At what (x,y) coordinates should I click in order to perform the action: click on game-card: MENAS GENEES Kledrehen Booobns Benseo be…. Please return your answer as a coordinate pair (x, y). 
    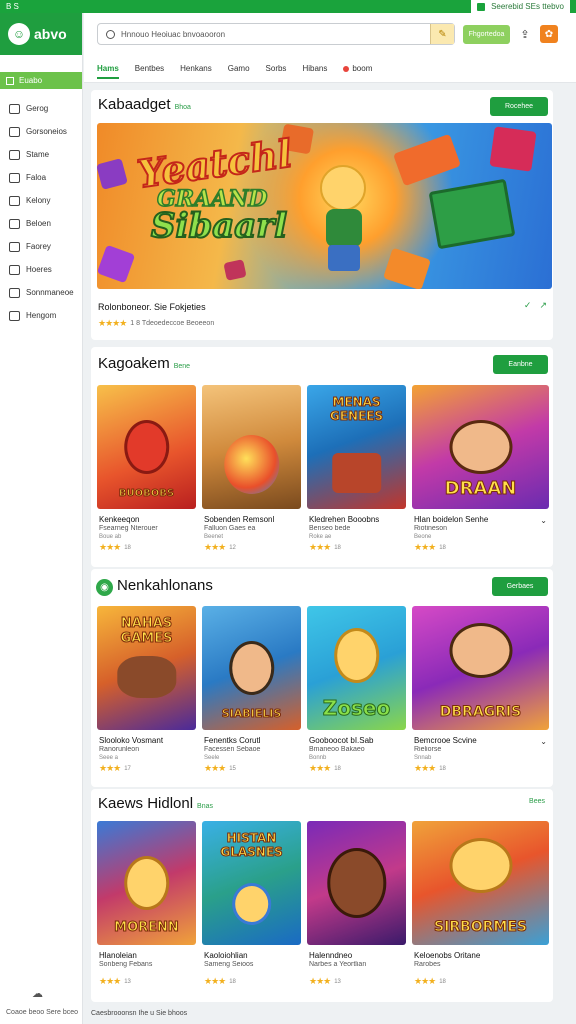
    Looking at the image, I should click on (356, 469).